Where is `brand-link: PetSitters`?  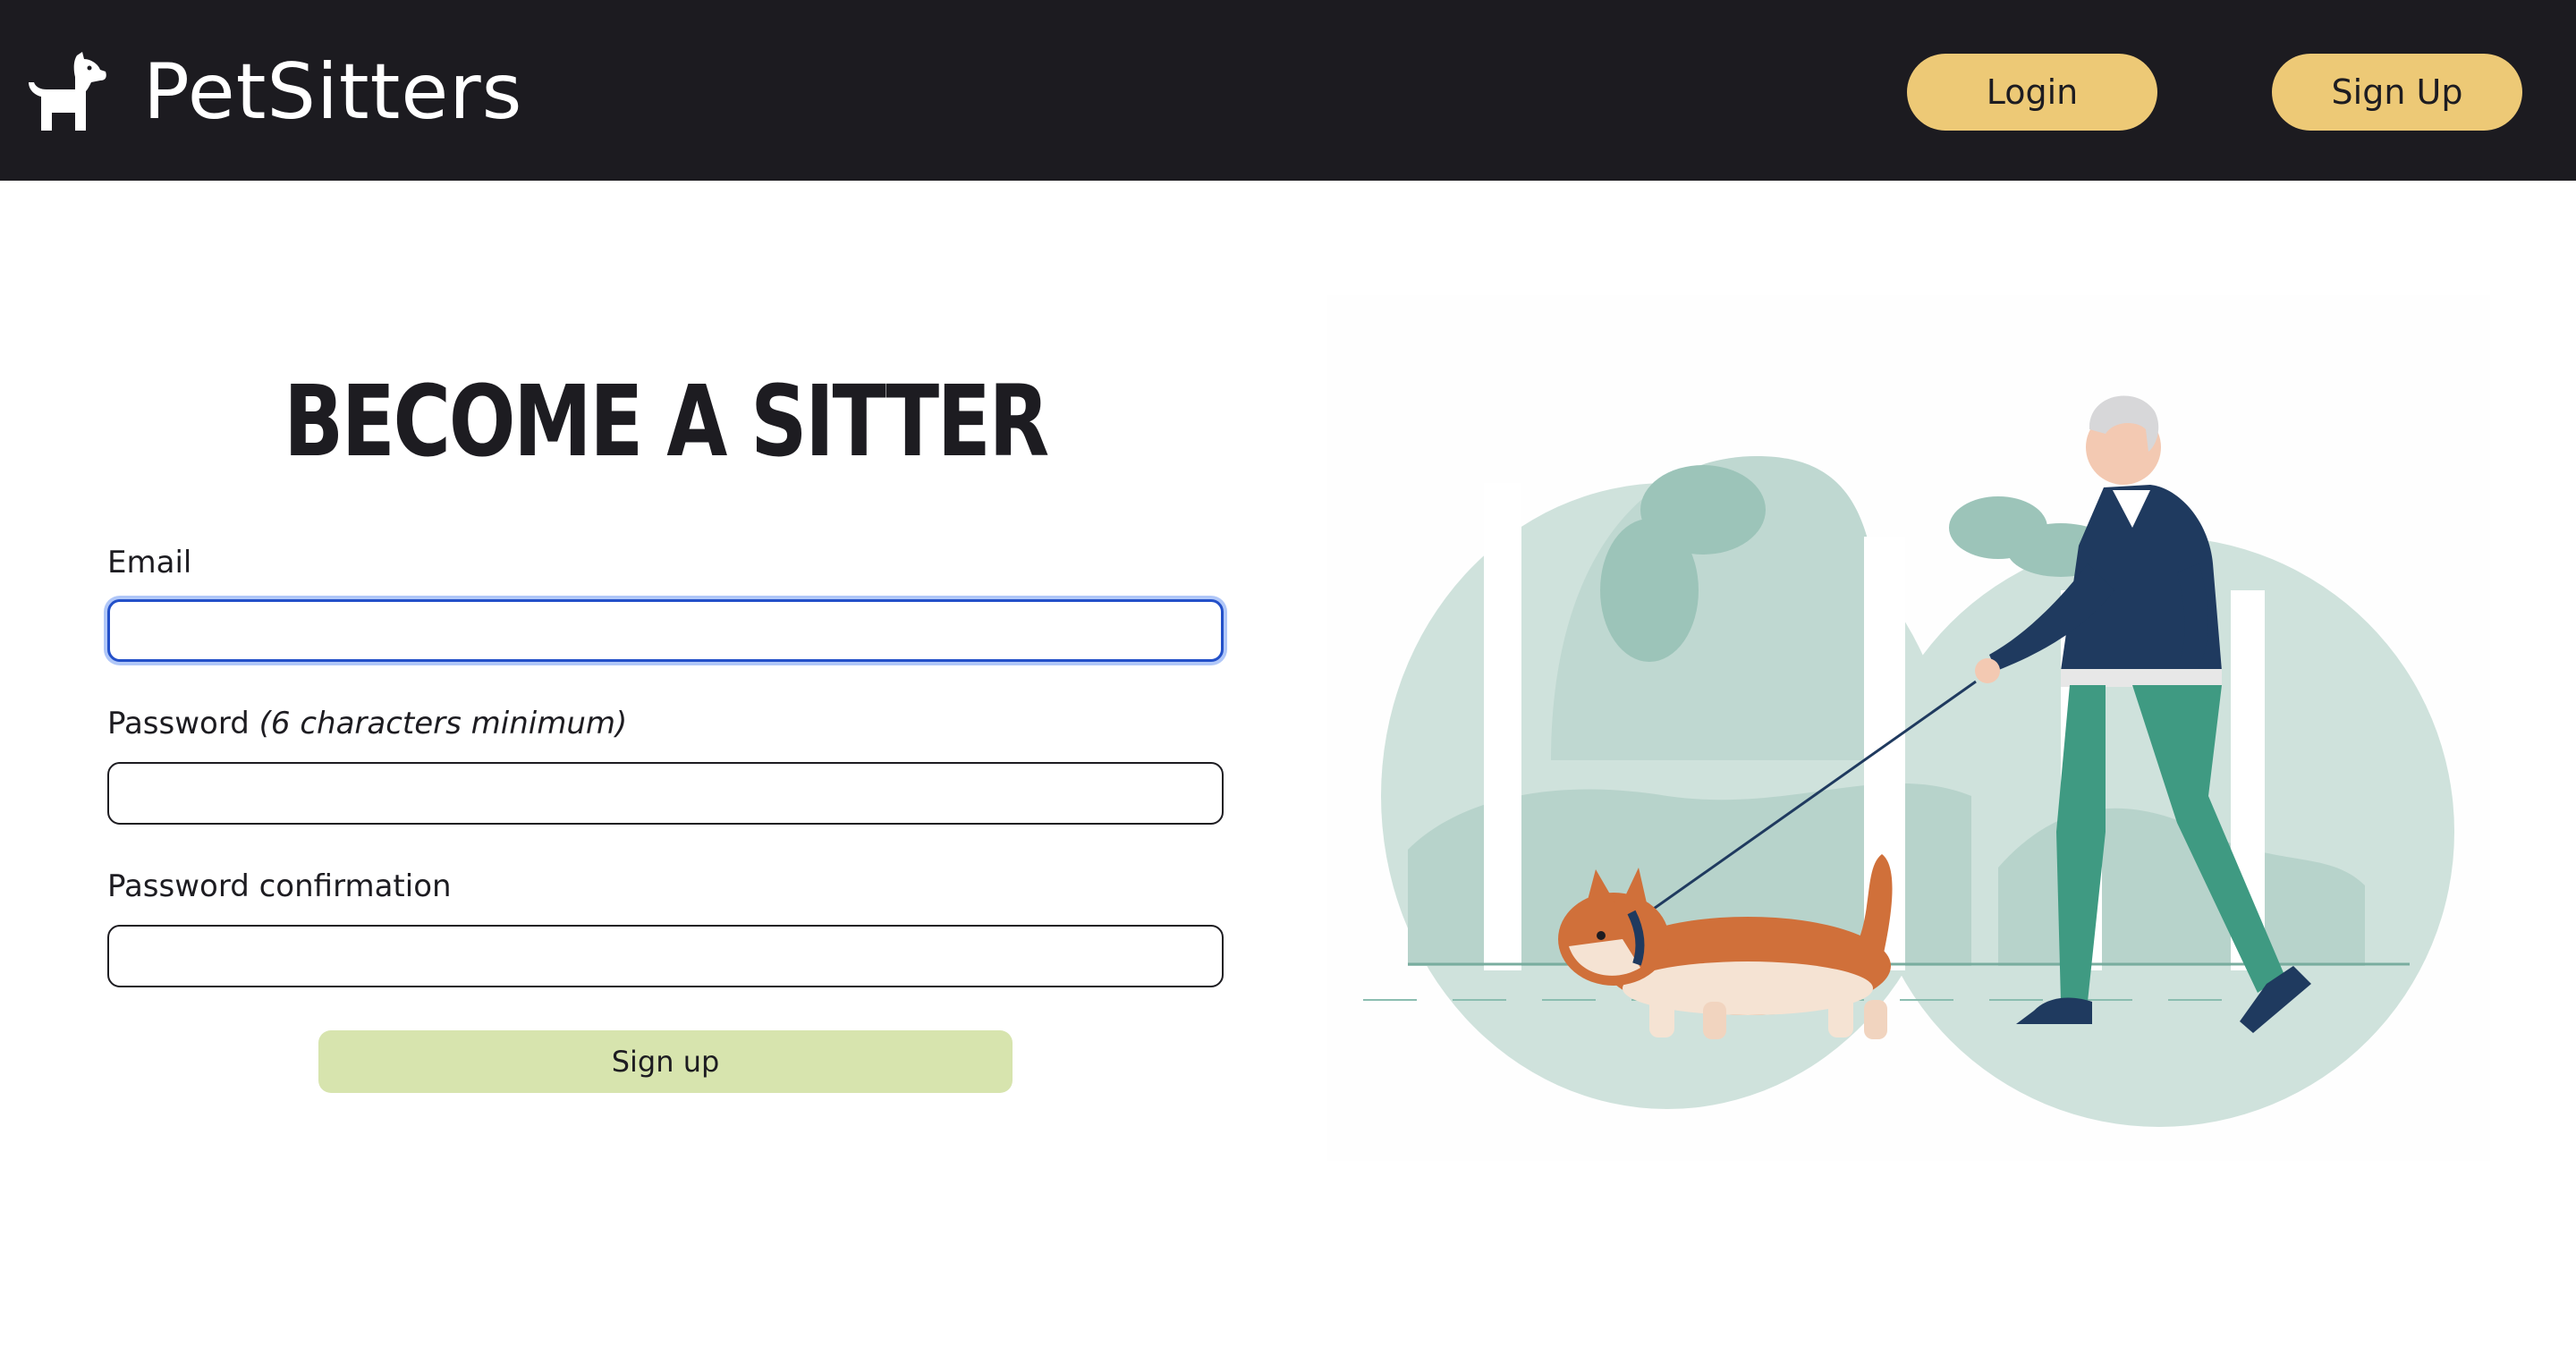 brand-link: PetSitters is located at coordinates (273, 92).